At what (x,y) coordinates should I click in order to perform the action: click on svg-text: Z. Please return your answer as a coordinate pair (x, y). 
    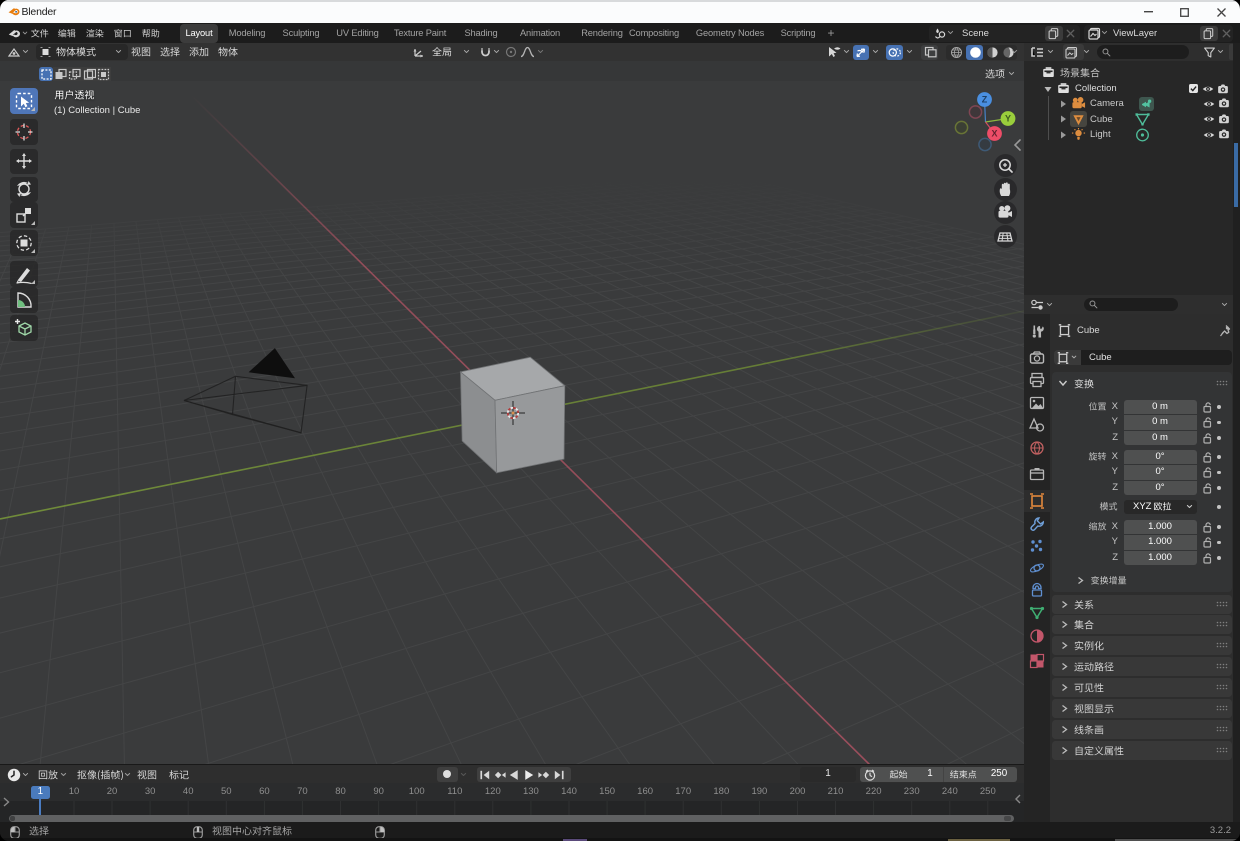
    Looking at the image, I should click on (985, 100).